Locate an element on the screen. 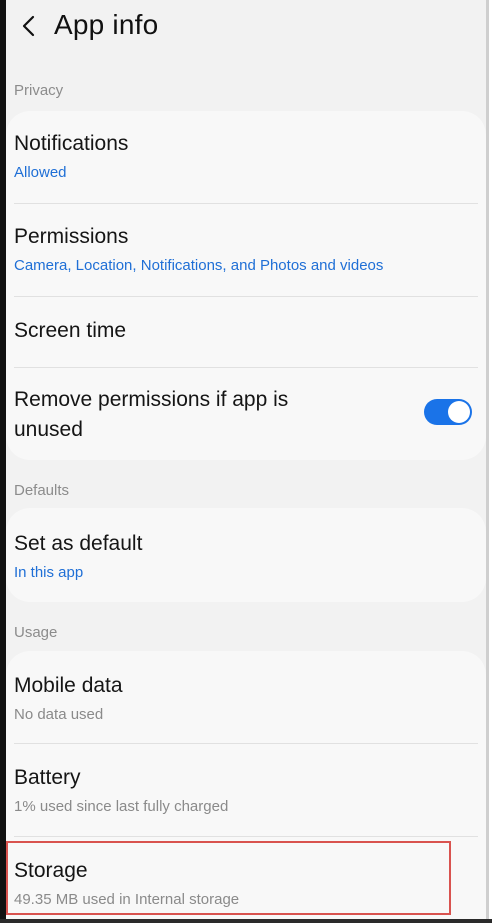 This screenshot has height=923, width=492. defaults-card: Set as default In this app is located at coordinates (246, 555).